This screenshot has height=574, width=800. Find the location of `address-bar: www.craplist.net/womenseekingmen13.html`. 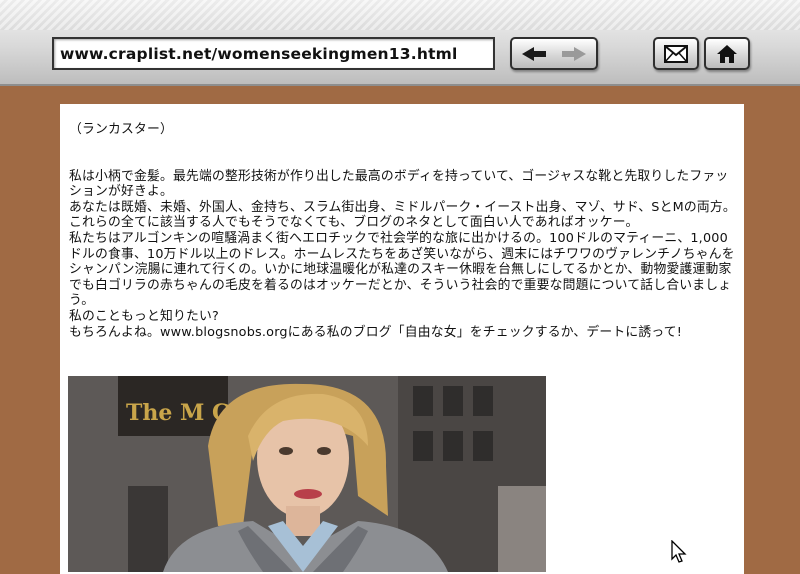

address-bar: www.craplist.net/womenseekingmen13.html is located at coordinates (273, 53).